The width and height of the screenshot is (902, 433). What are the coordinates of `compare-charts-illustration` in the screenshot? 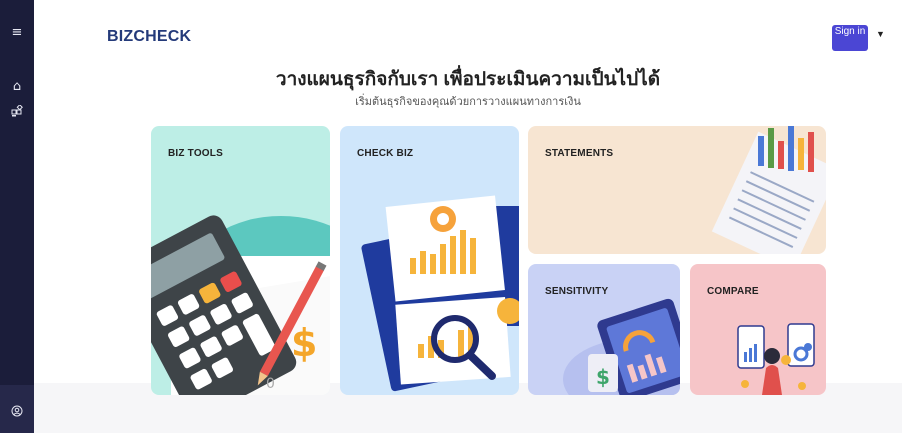 It's located at (776, 359).